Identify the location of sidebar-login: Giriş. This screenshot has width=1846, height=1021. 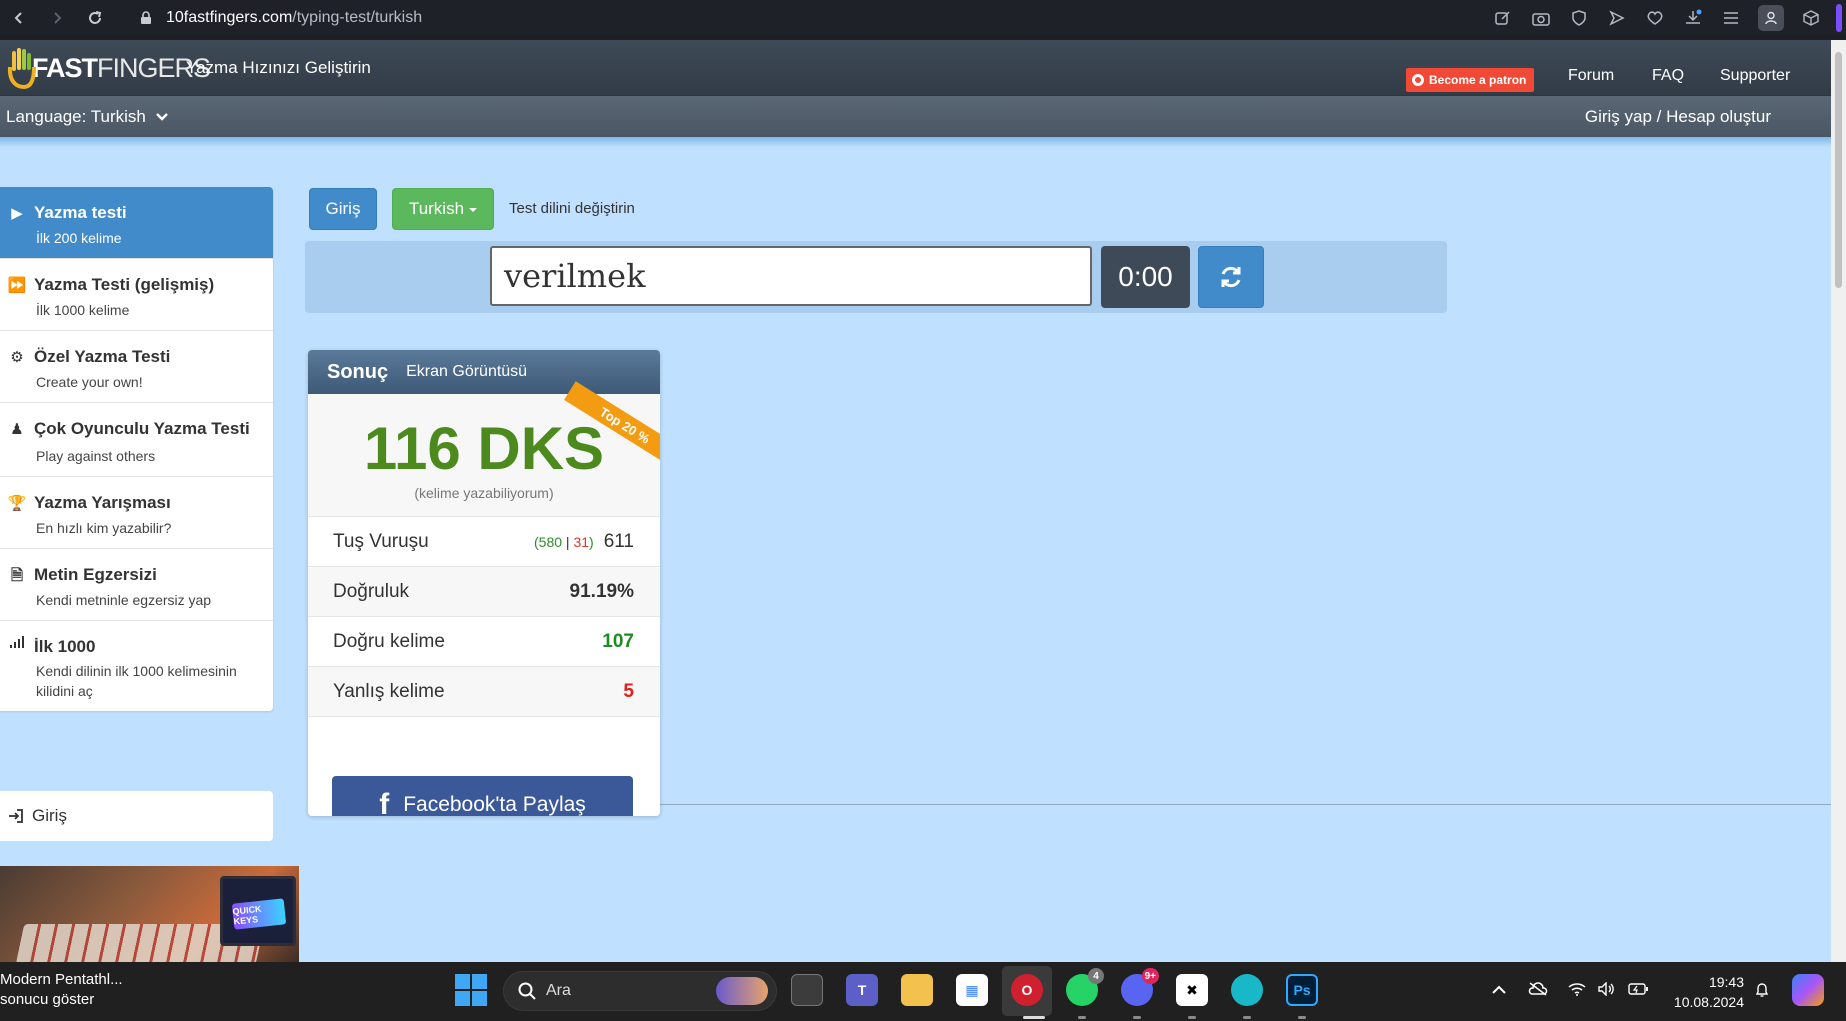
(136, 816).